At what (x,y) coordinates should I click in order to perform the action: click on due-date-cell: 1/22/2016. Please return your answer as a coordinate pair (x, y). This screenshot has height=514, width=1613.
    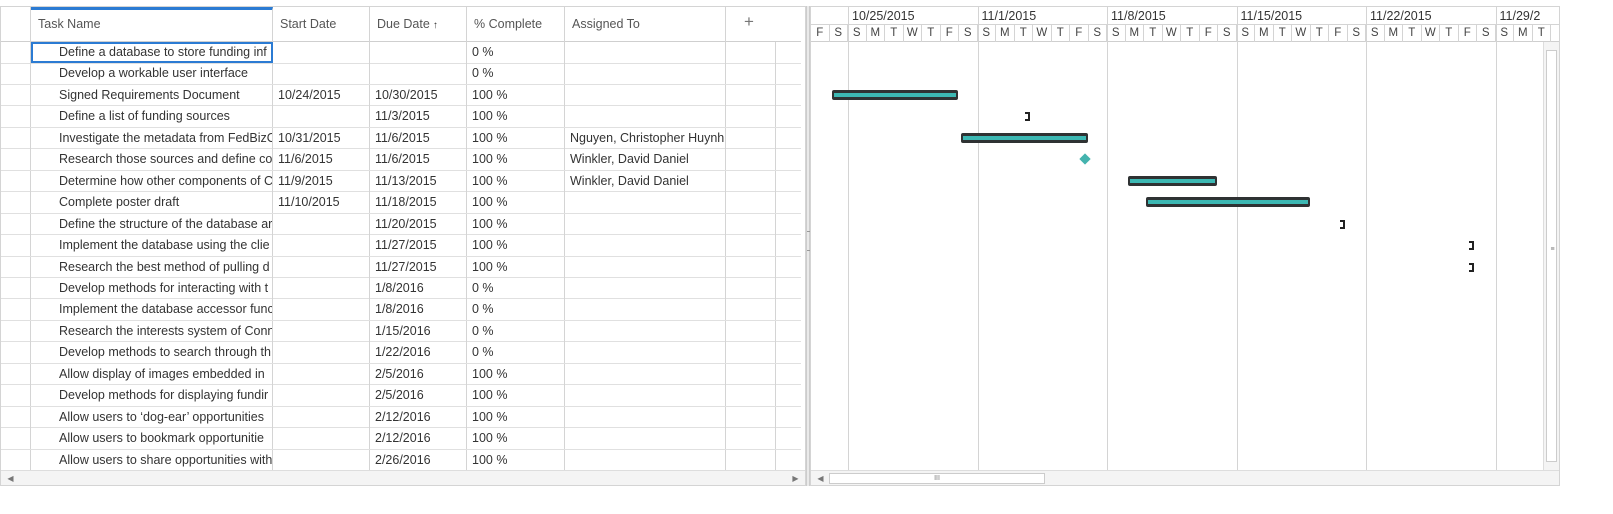
    Looking at the image, I should click on (418, 353).